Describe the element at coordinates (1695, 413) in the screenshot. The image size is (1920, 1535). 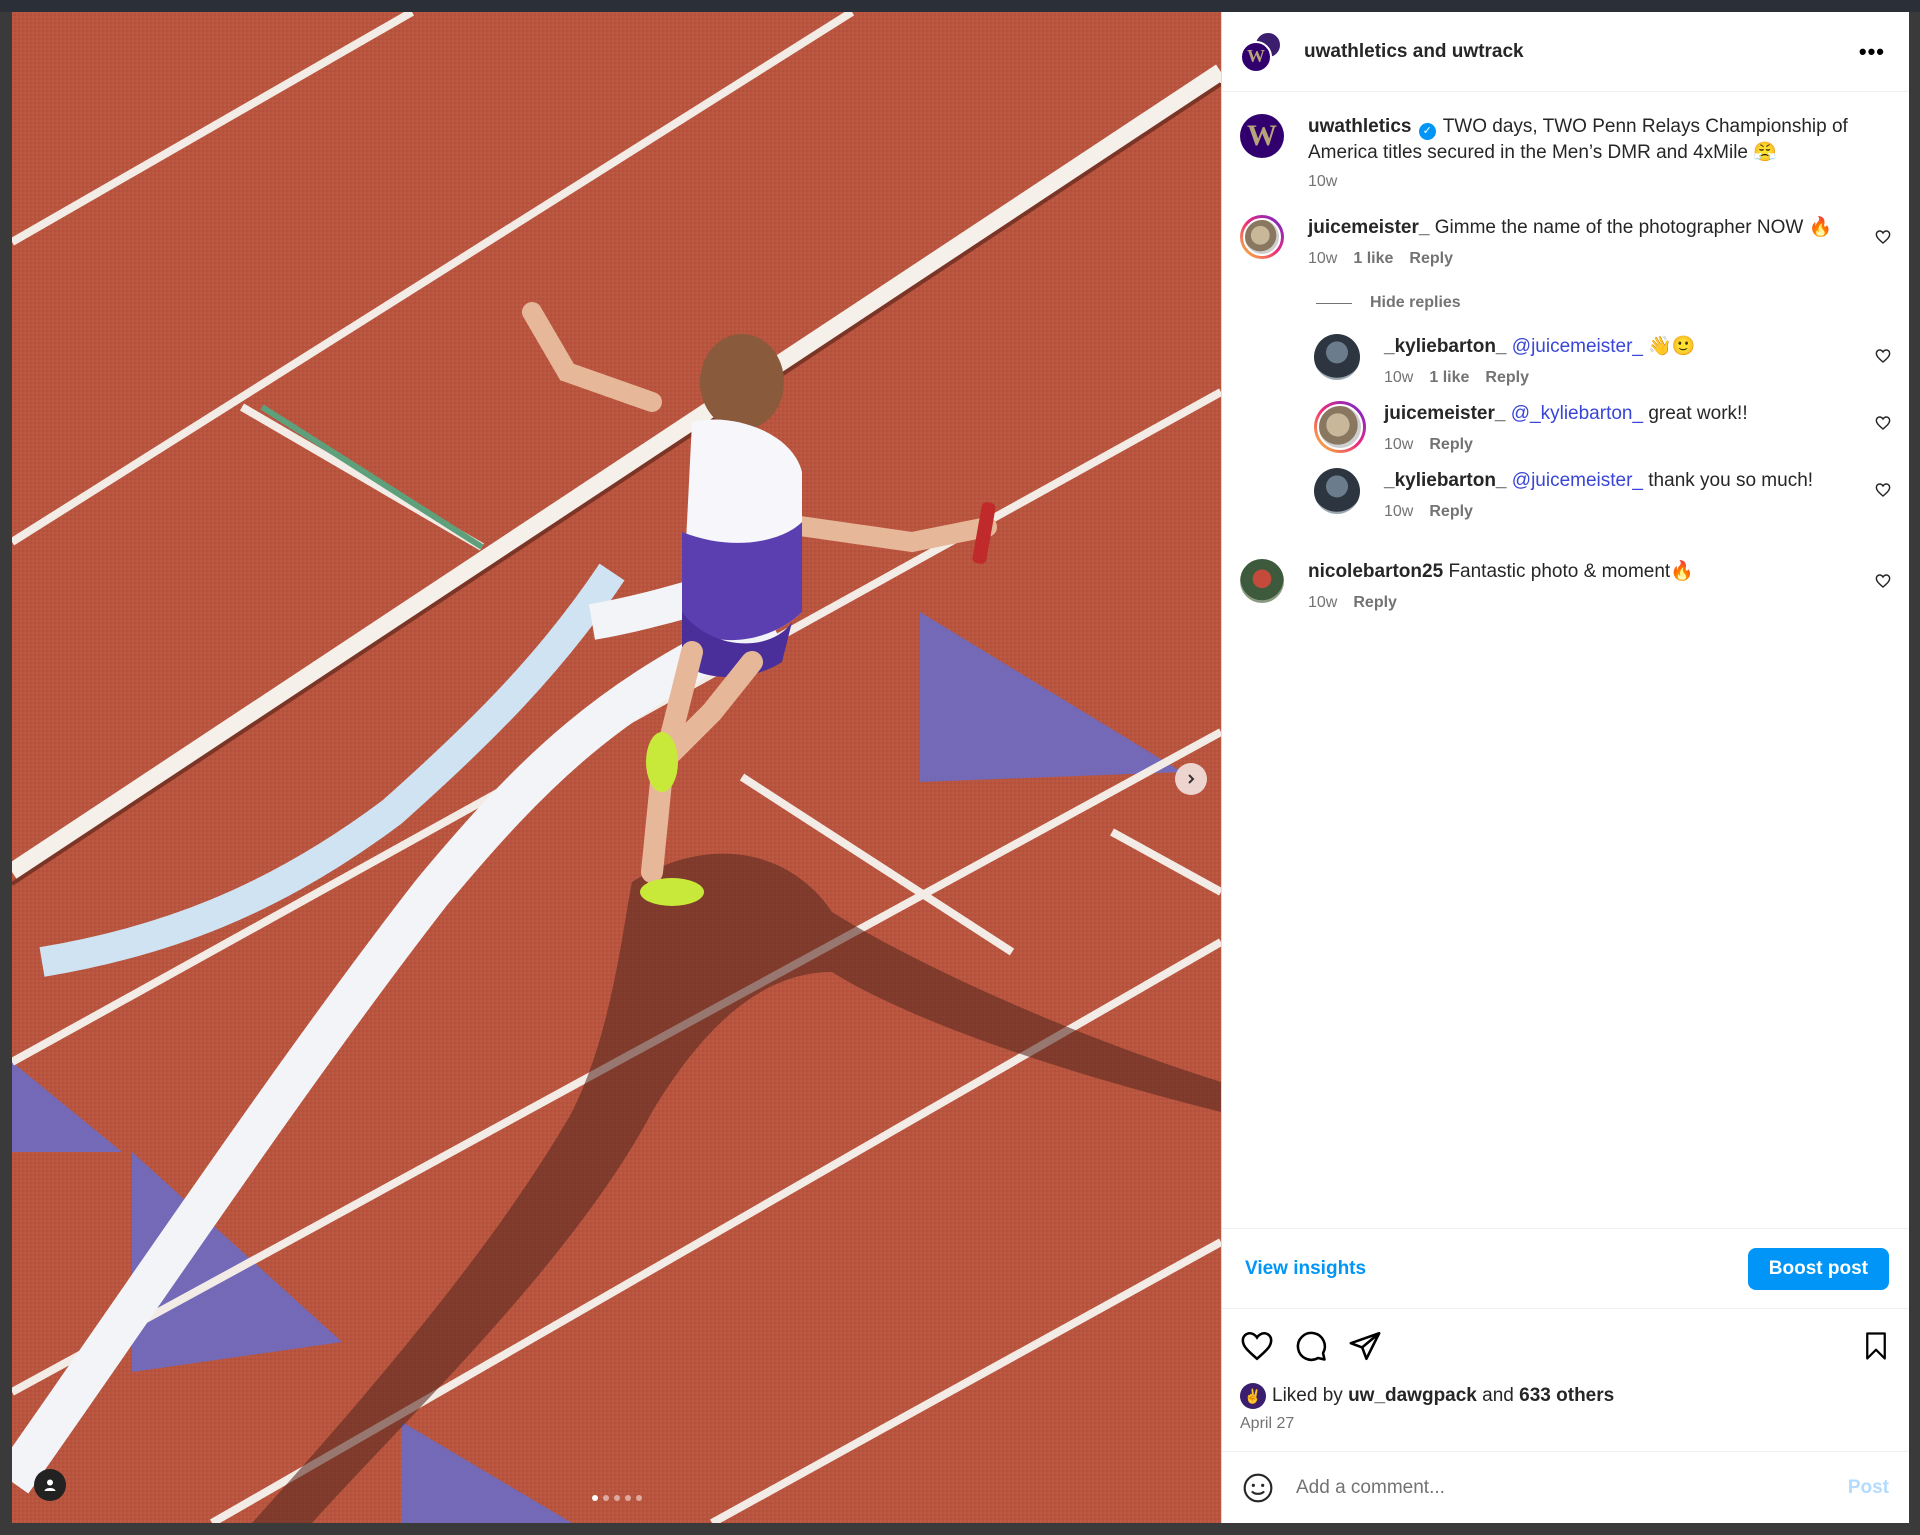
I see `reply-text: great work!!` at that location.